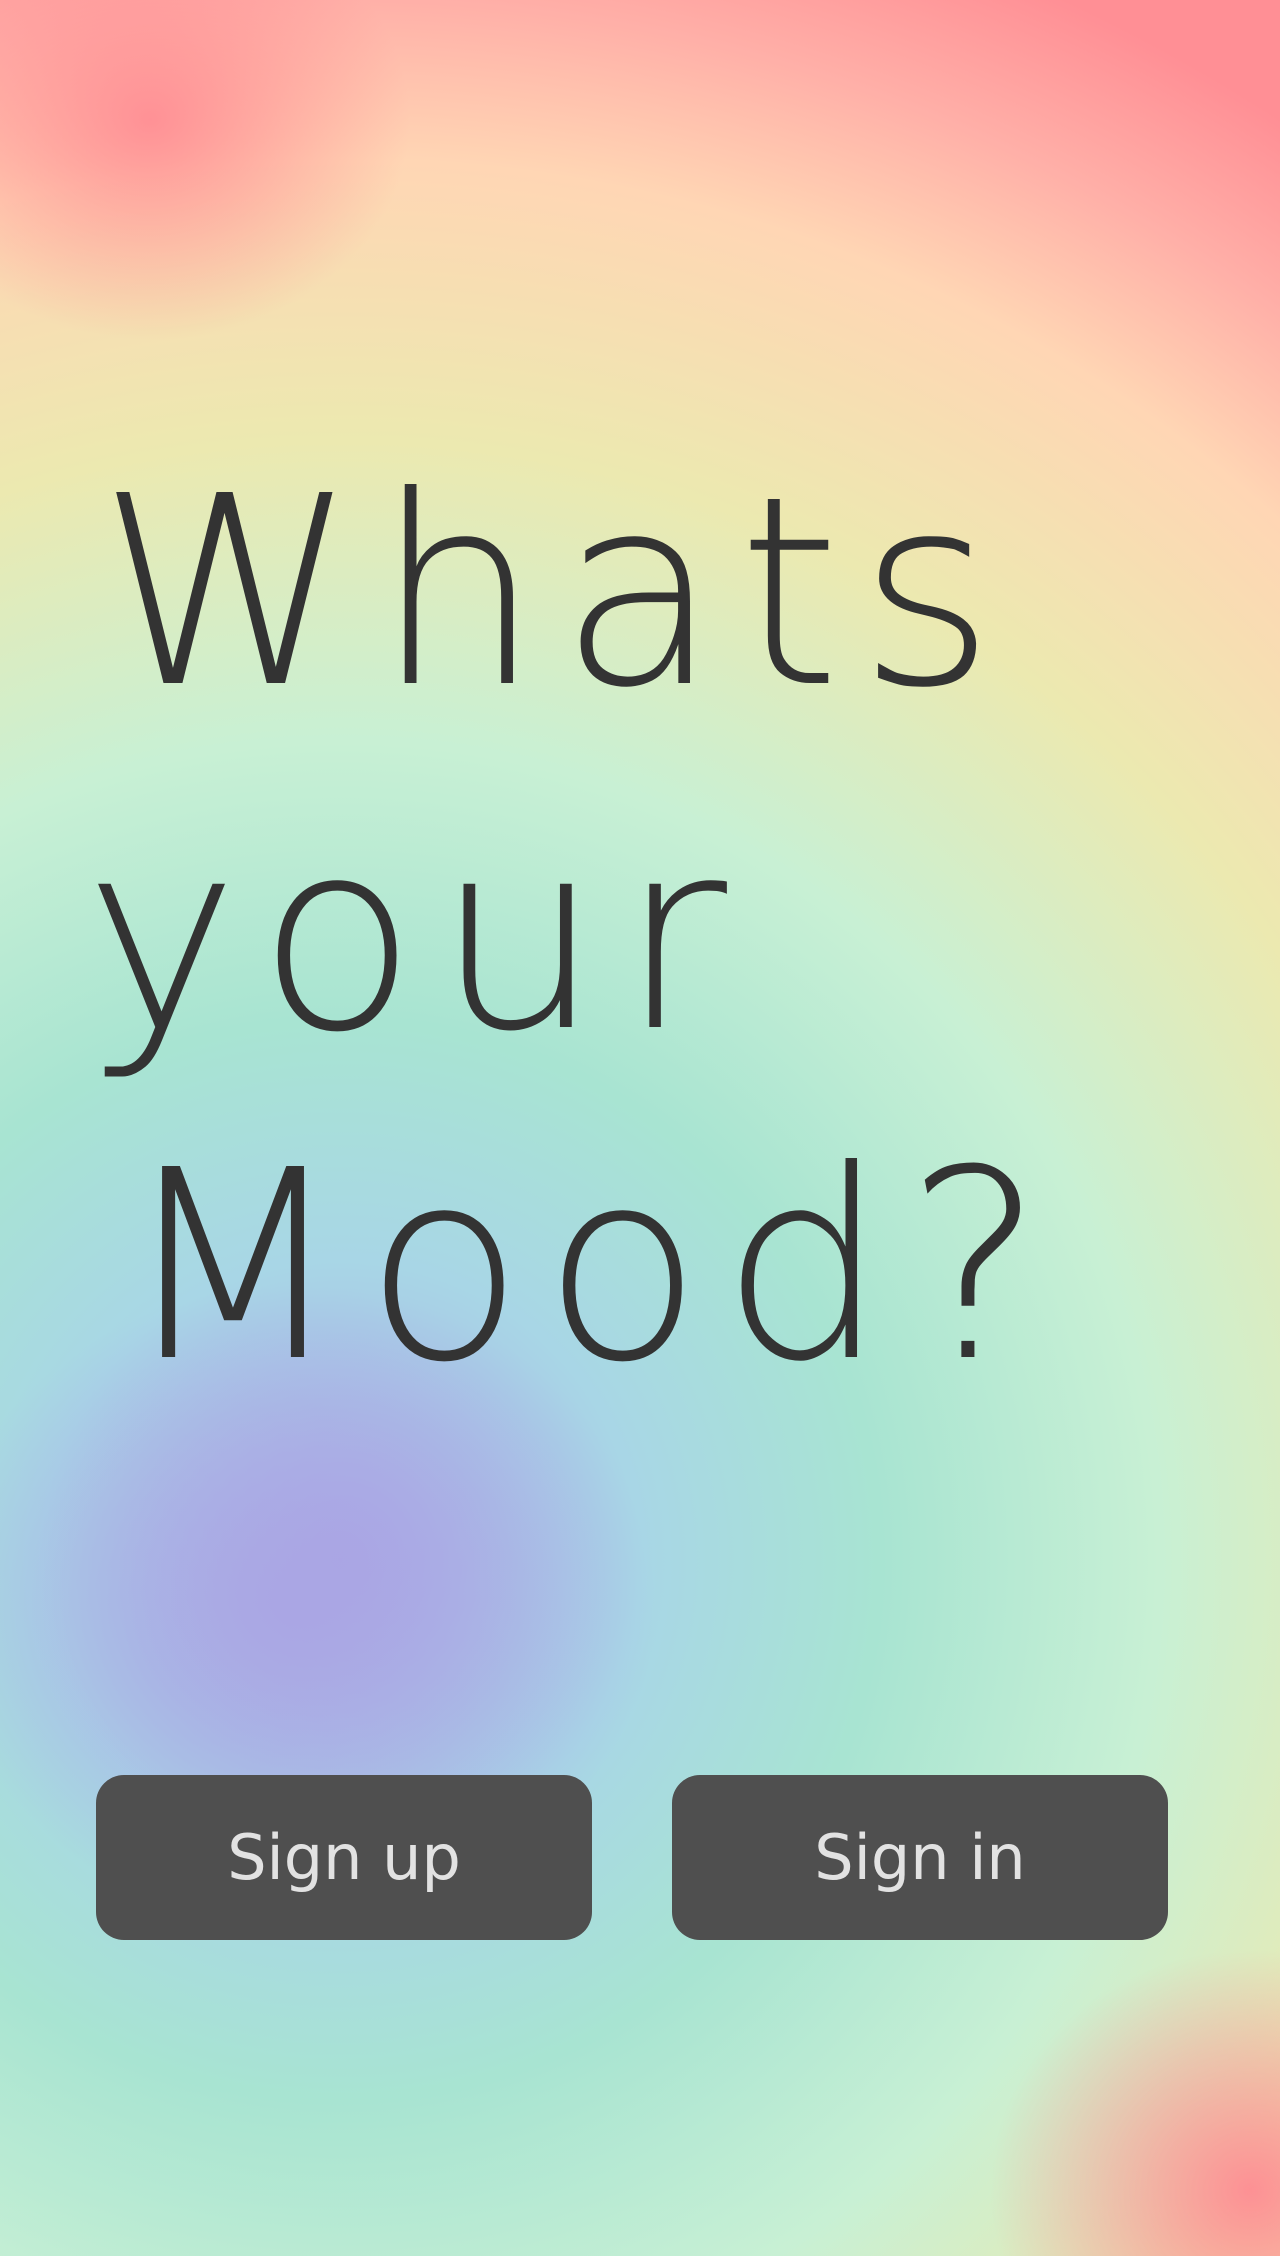 This screenshot has height=2256, width=1280. I want to click on sign-up-label: Sign up, so click(344, 1857).